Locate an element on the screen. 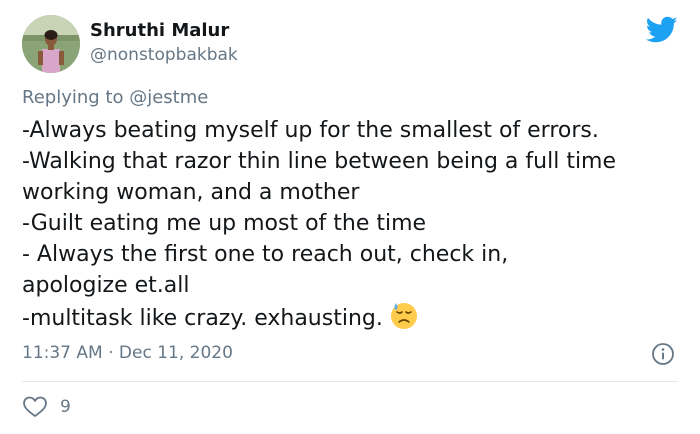  heart-icon is located at coordinates (35, 407).